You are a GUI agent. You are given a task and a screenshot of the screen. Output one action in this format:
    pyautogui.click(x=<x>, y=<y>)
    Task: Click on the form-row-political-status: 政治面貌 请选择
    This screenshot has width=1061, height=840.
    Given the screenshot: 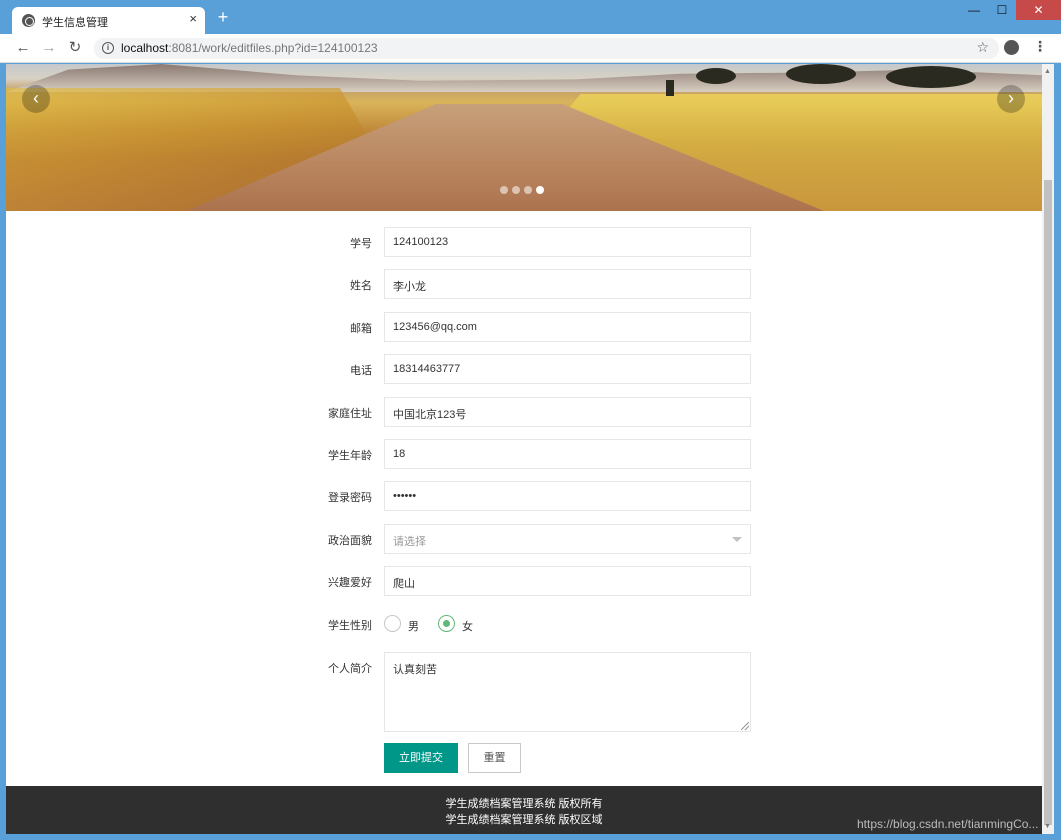 What is the action you would take?
    pyautogui.click(x=524, y=539)
    